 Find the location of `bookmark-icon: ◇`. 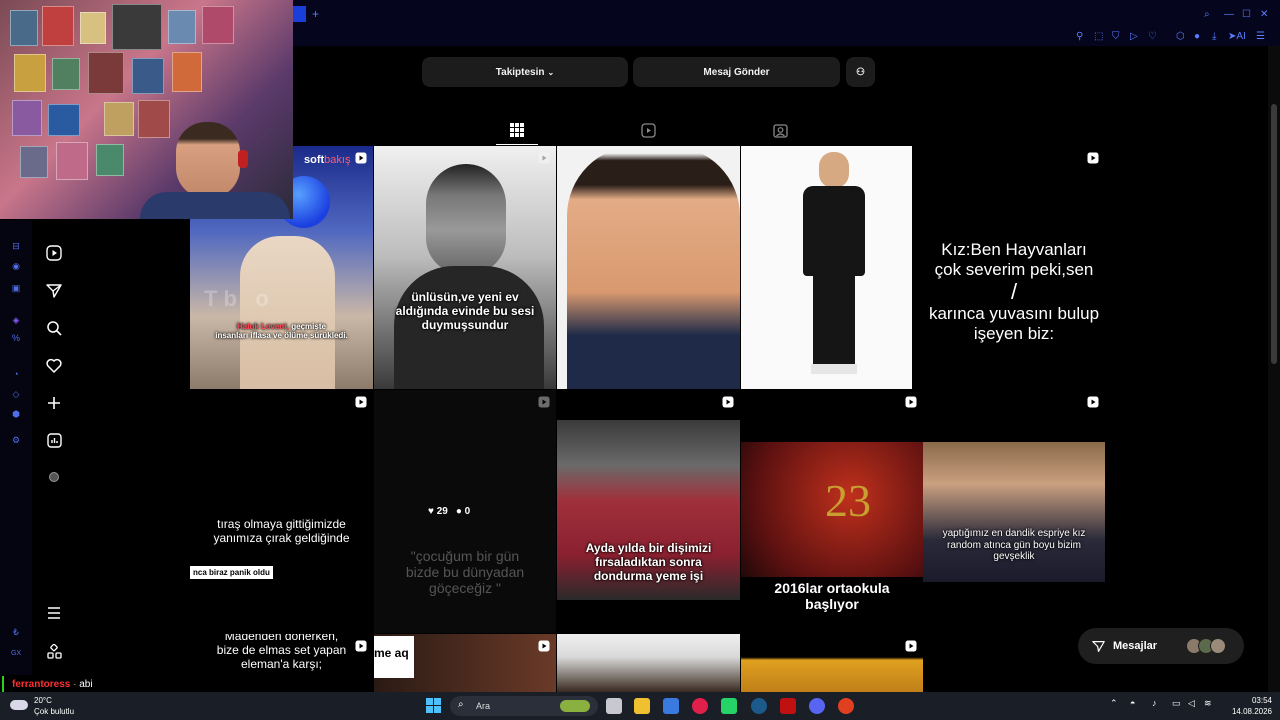

bookmark-icon: ◇ is located at coordinates (16, 394).